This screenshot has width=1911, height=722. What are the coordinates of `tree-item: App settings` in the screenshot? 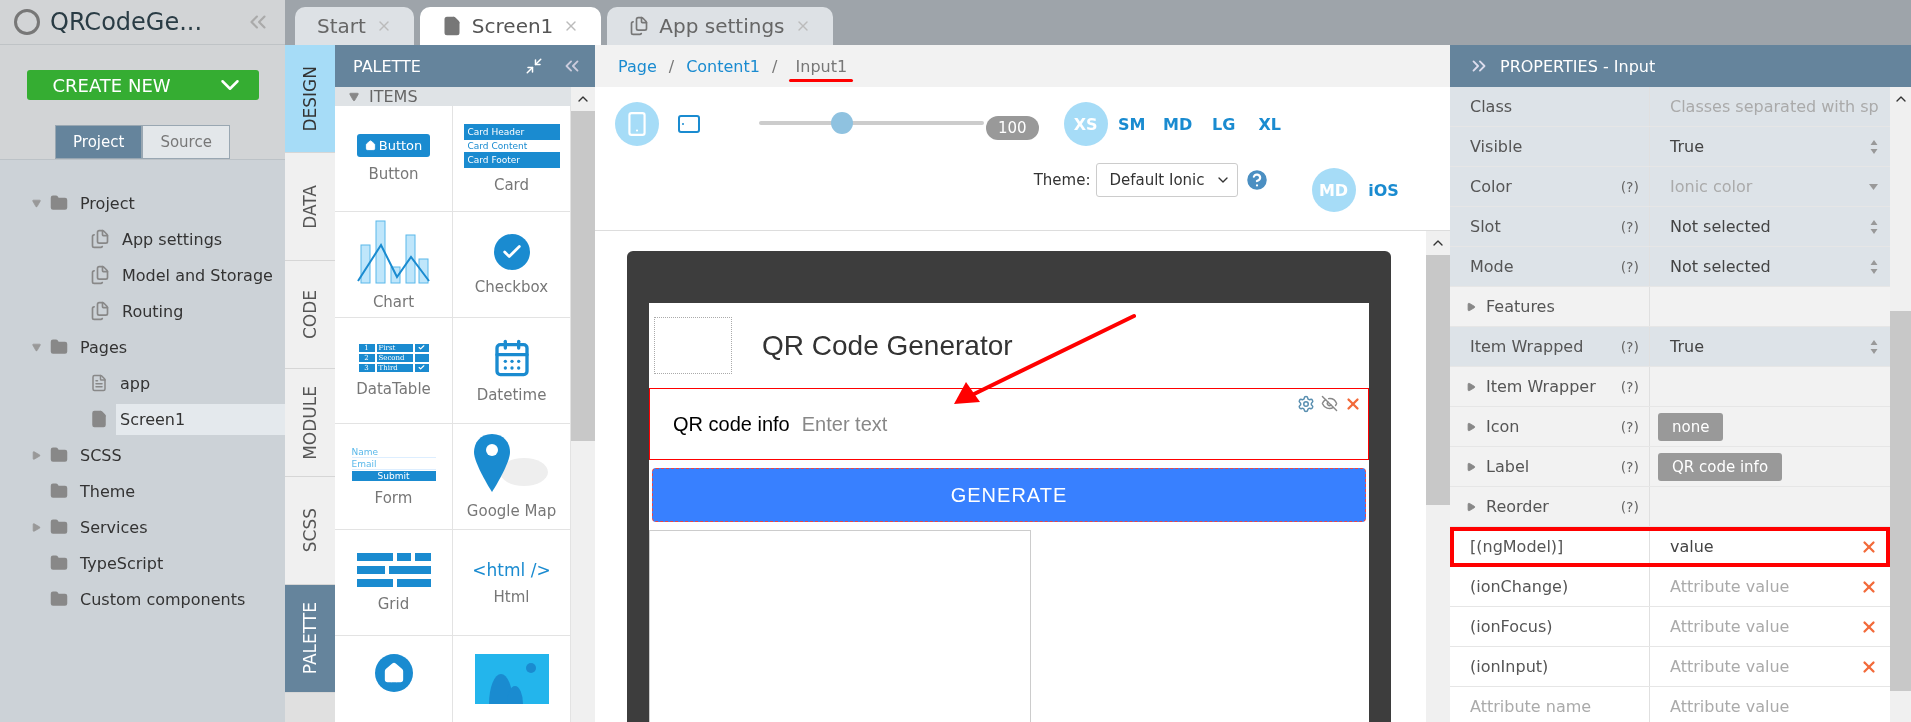 It's located at (175, 239).